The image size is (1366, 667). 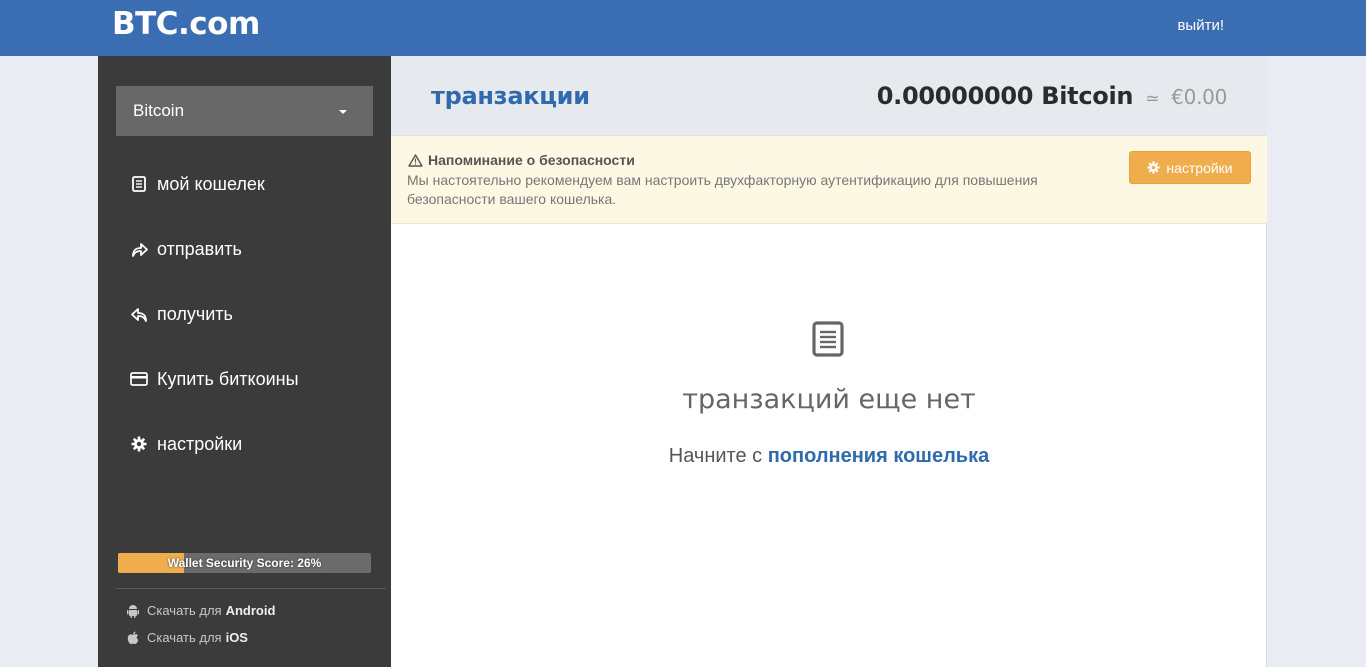 I want to click on approx-symbol: ≃, so click(x=1152, y=99).